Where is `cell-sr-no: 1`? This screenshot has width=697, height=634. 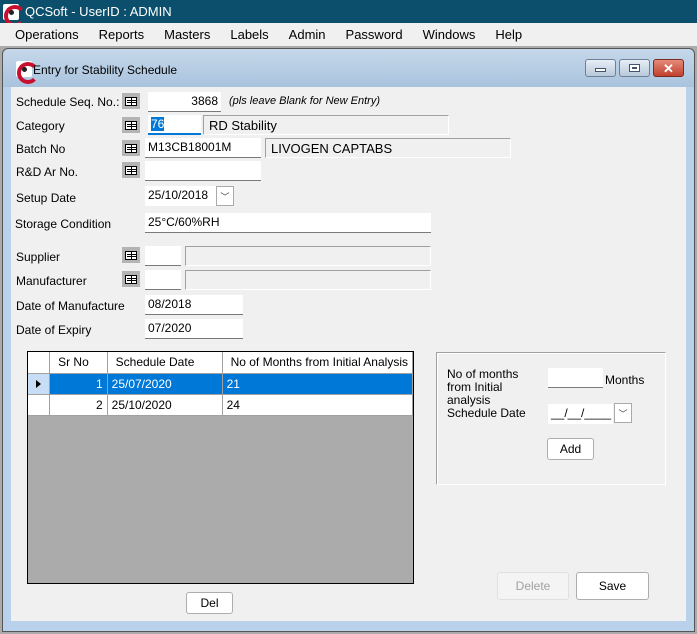 cell-sr-no: 1 is located at coordinates (78, 384).